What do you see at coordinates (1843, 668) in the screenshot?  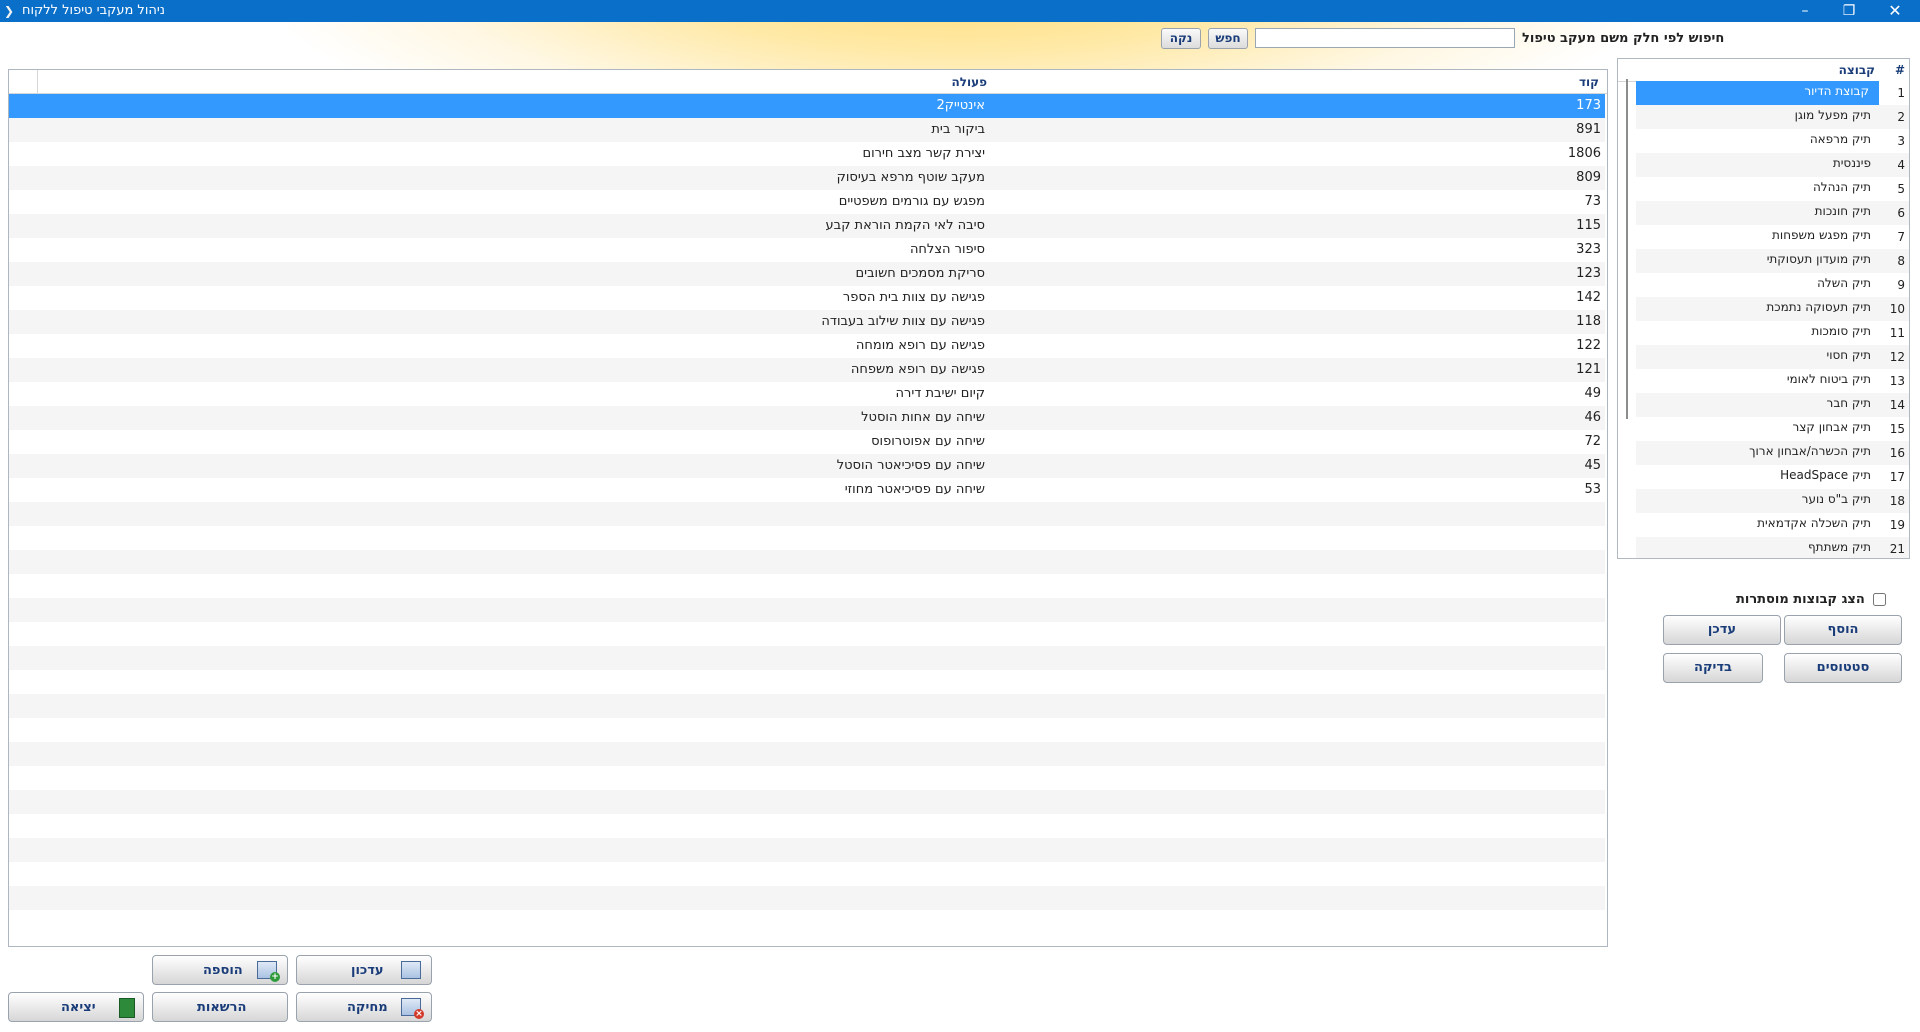 I see `statuses-button: סטטוסים` at bounding box center [1843, 668].